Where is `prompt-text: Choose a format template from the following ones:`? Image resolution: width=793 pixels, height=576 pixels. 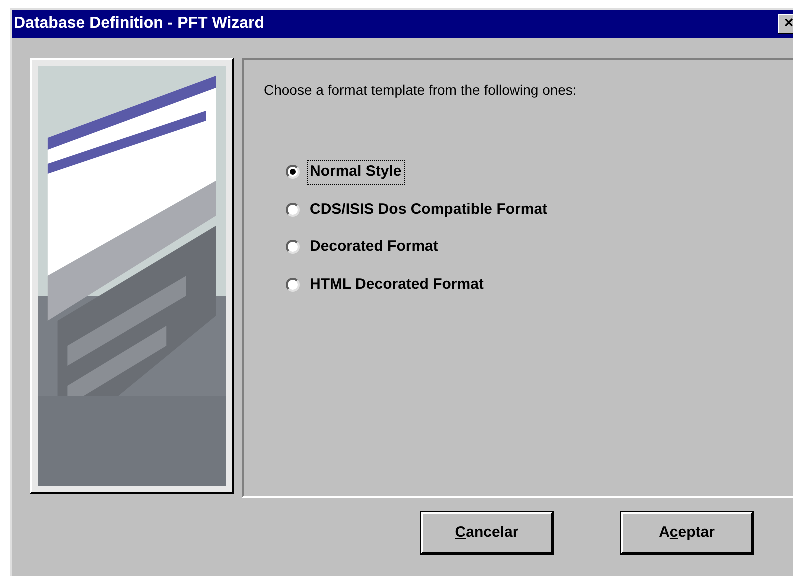
prompt-text: Choose a format template from the following ones: is located at coordinates (421, 90).